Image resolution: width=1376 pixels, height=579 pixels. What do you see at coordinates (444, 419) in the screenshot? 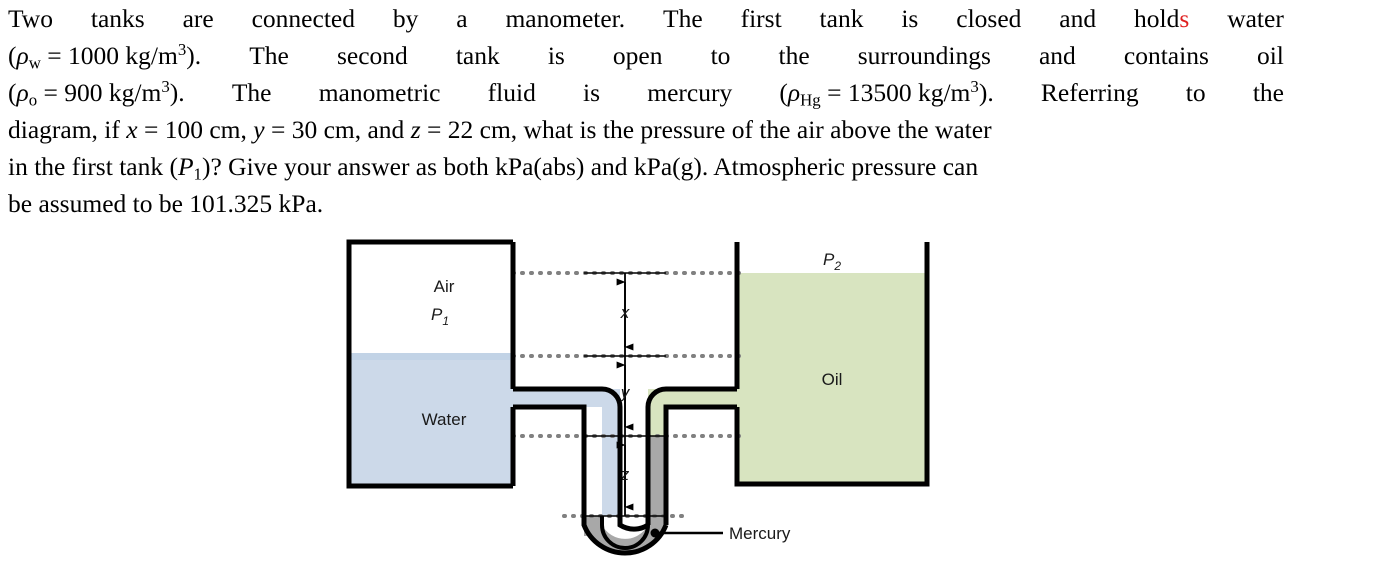
I see `water-label: Water` at bounding box center [444, 419].